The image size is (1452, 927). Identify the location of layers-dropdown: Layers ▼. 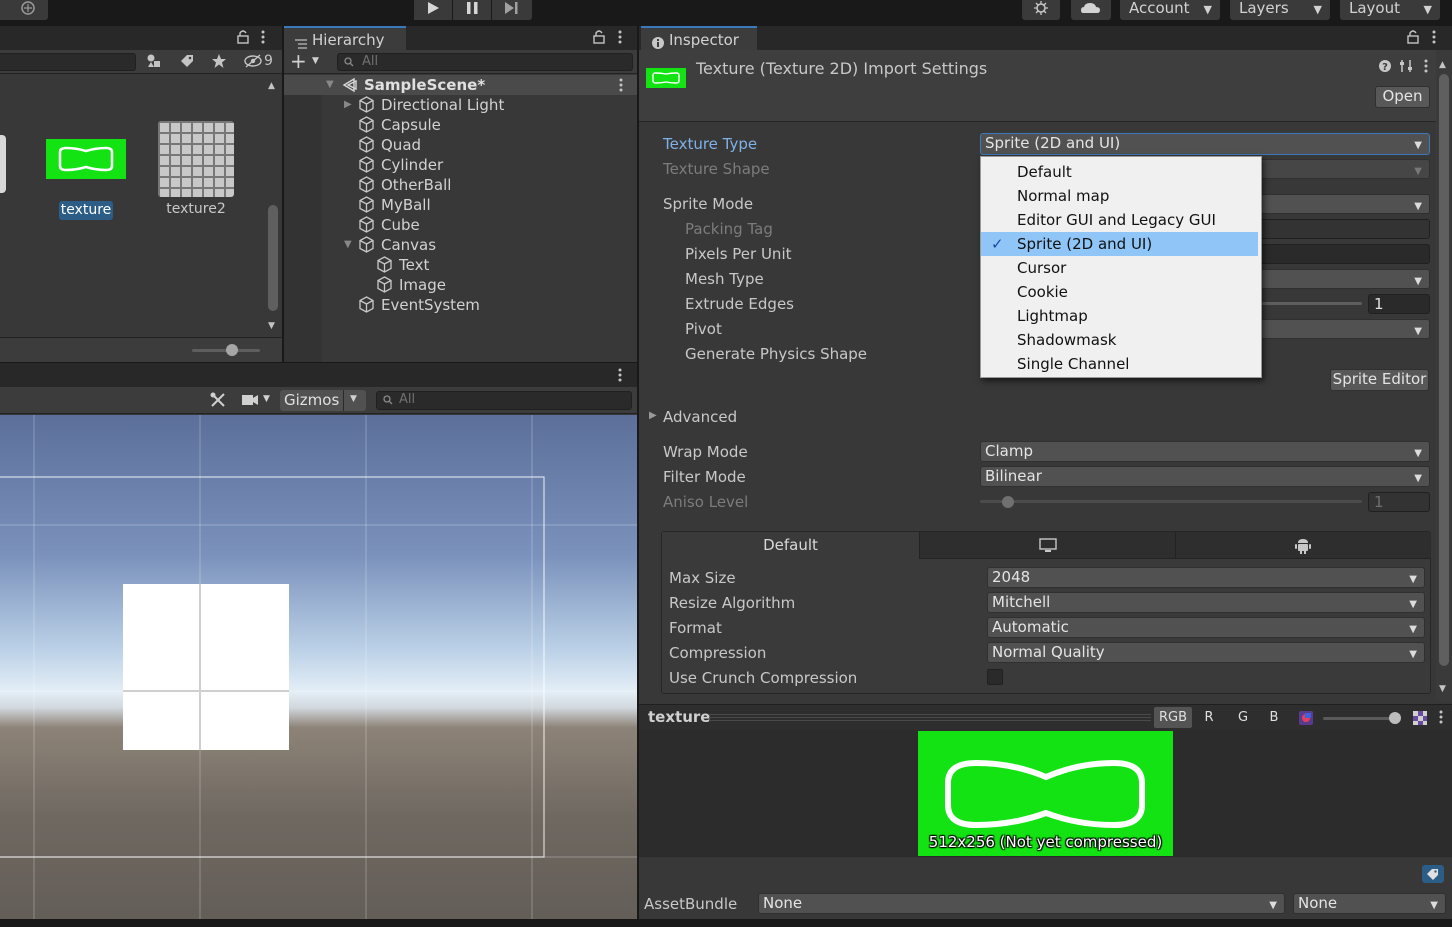
(1280, 10).